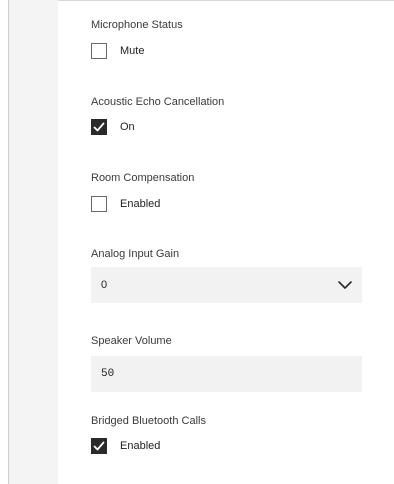  What do you see at coordinates (148, 421) in the screenshot?
I see `bridged-bluetooth-calls-label: Bridged Bluetooth Calls` at bounding box center [148, 421].